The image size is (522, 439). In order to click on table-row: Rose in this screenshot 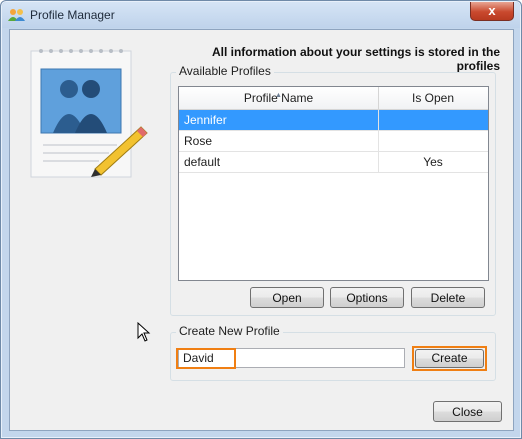, I will do `click(333, 141)`.